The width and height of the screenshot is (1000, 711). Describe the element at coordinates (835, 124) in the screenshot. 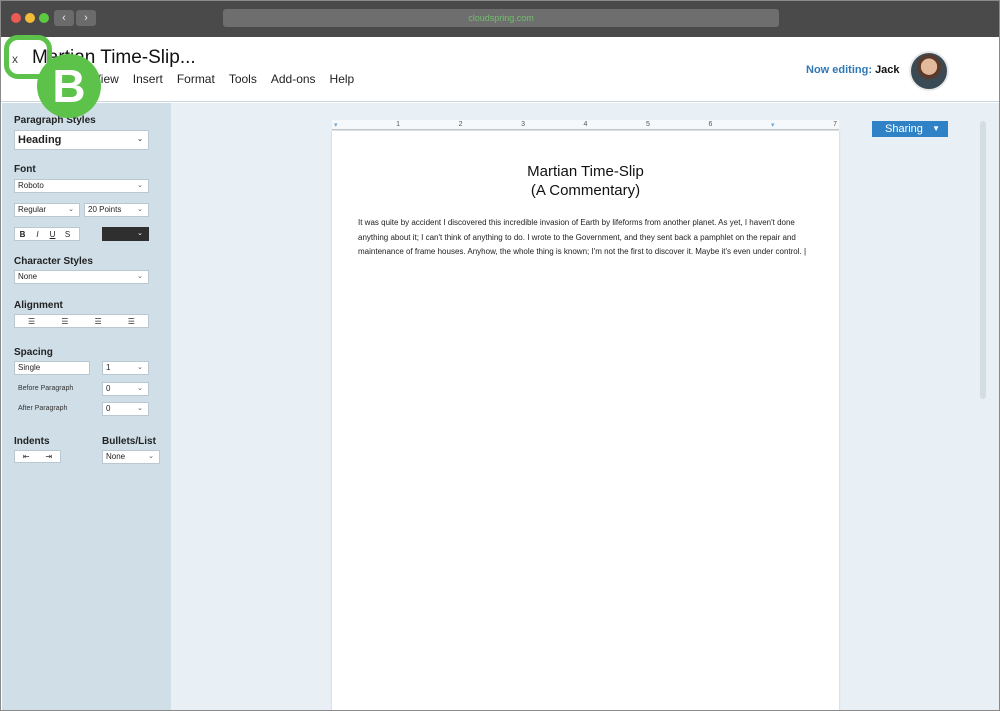

I see `ruler-tick-label: 7` at that location.